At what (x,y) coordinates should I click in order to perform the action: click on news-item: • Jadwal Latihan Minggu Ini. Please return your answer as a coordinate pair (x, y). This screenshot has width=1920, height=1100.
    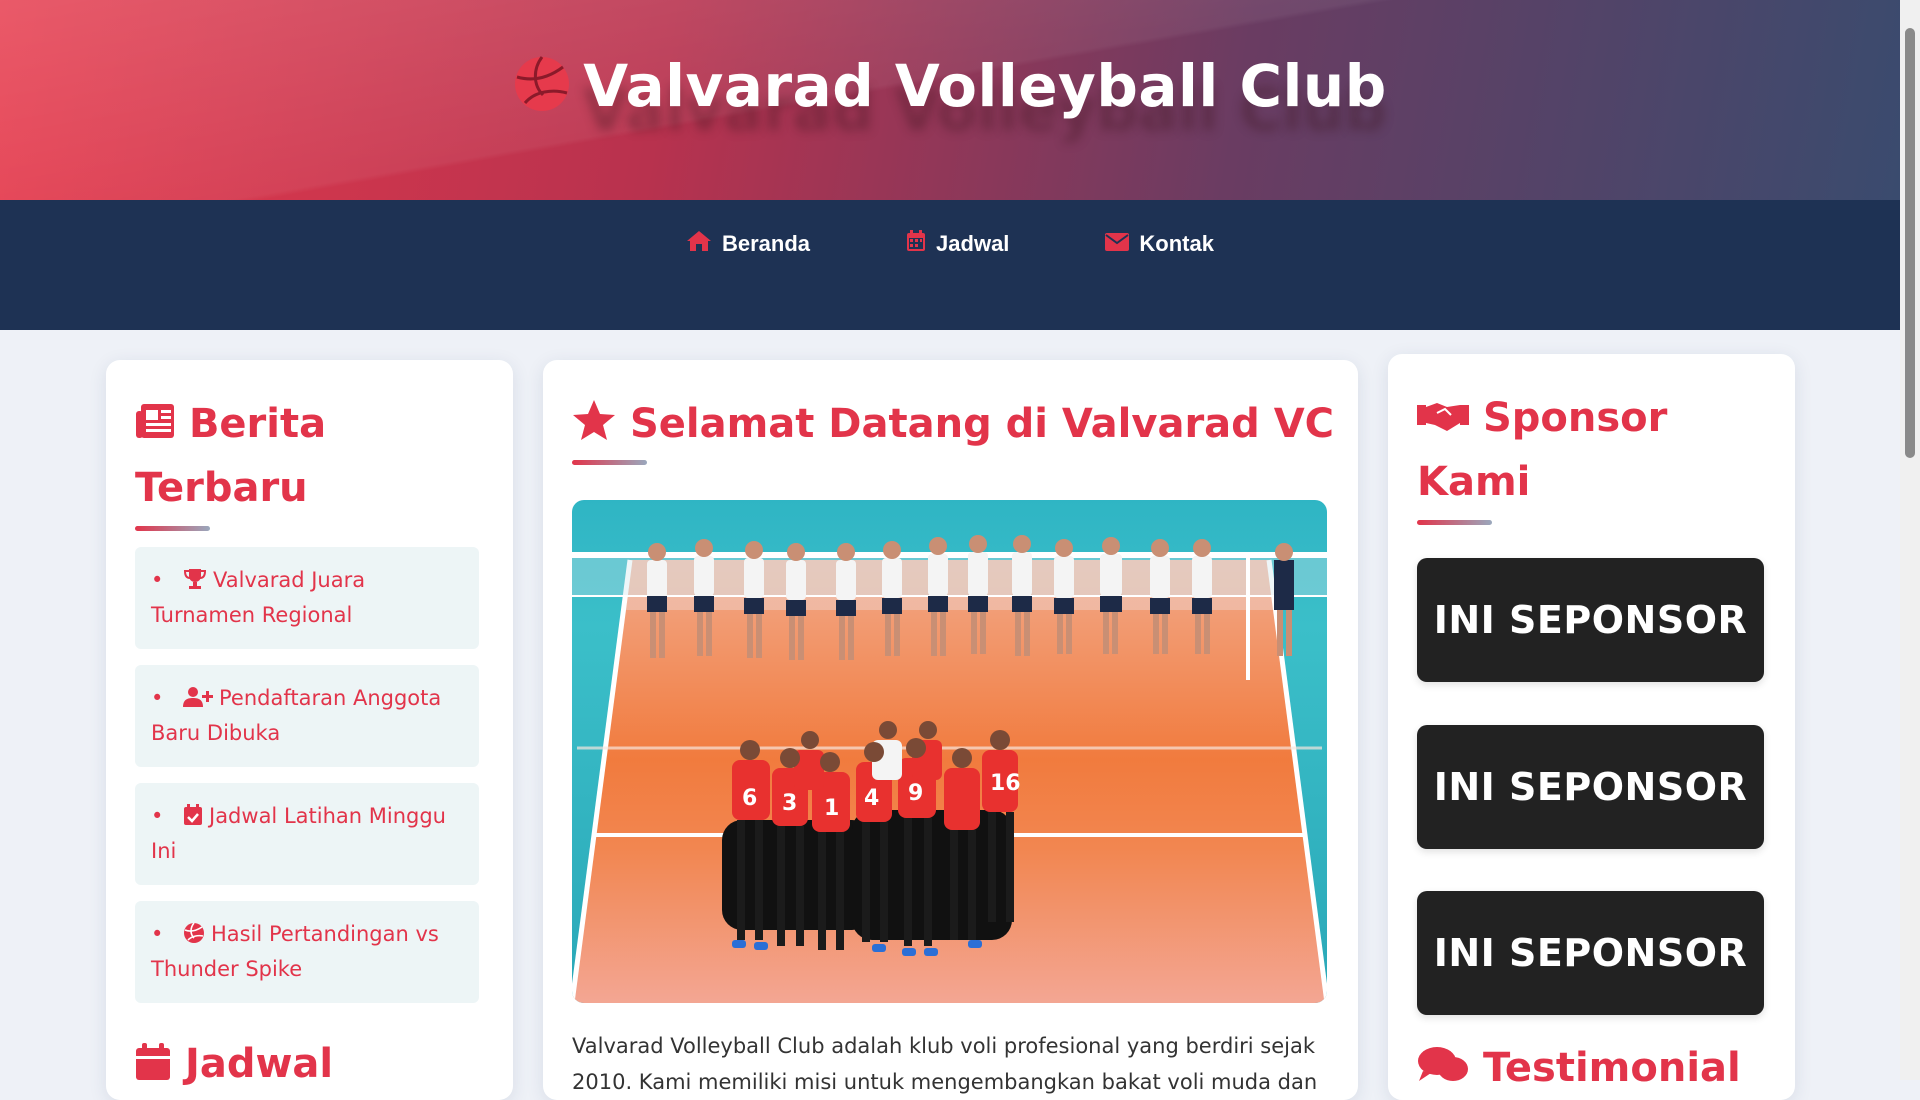
    Looking at the image, I should click on (307, 834).